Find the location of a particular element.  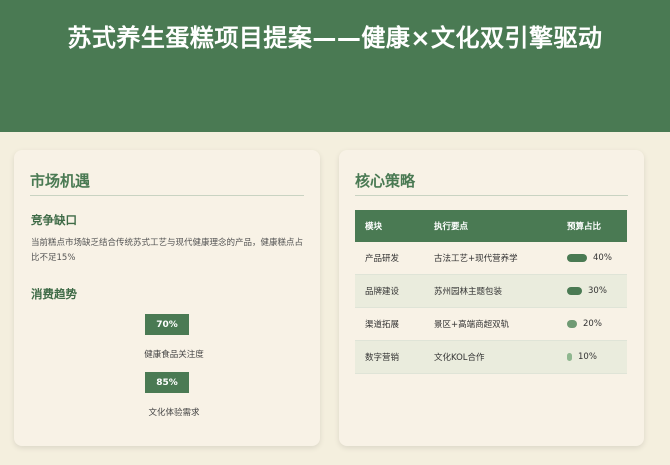

culture-stat-badge: 85% is located at coordinates (167, 382).